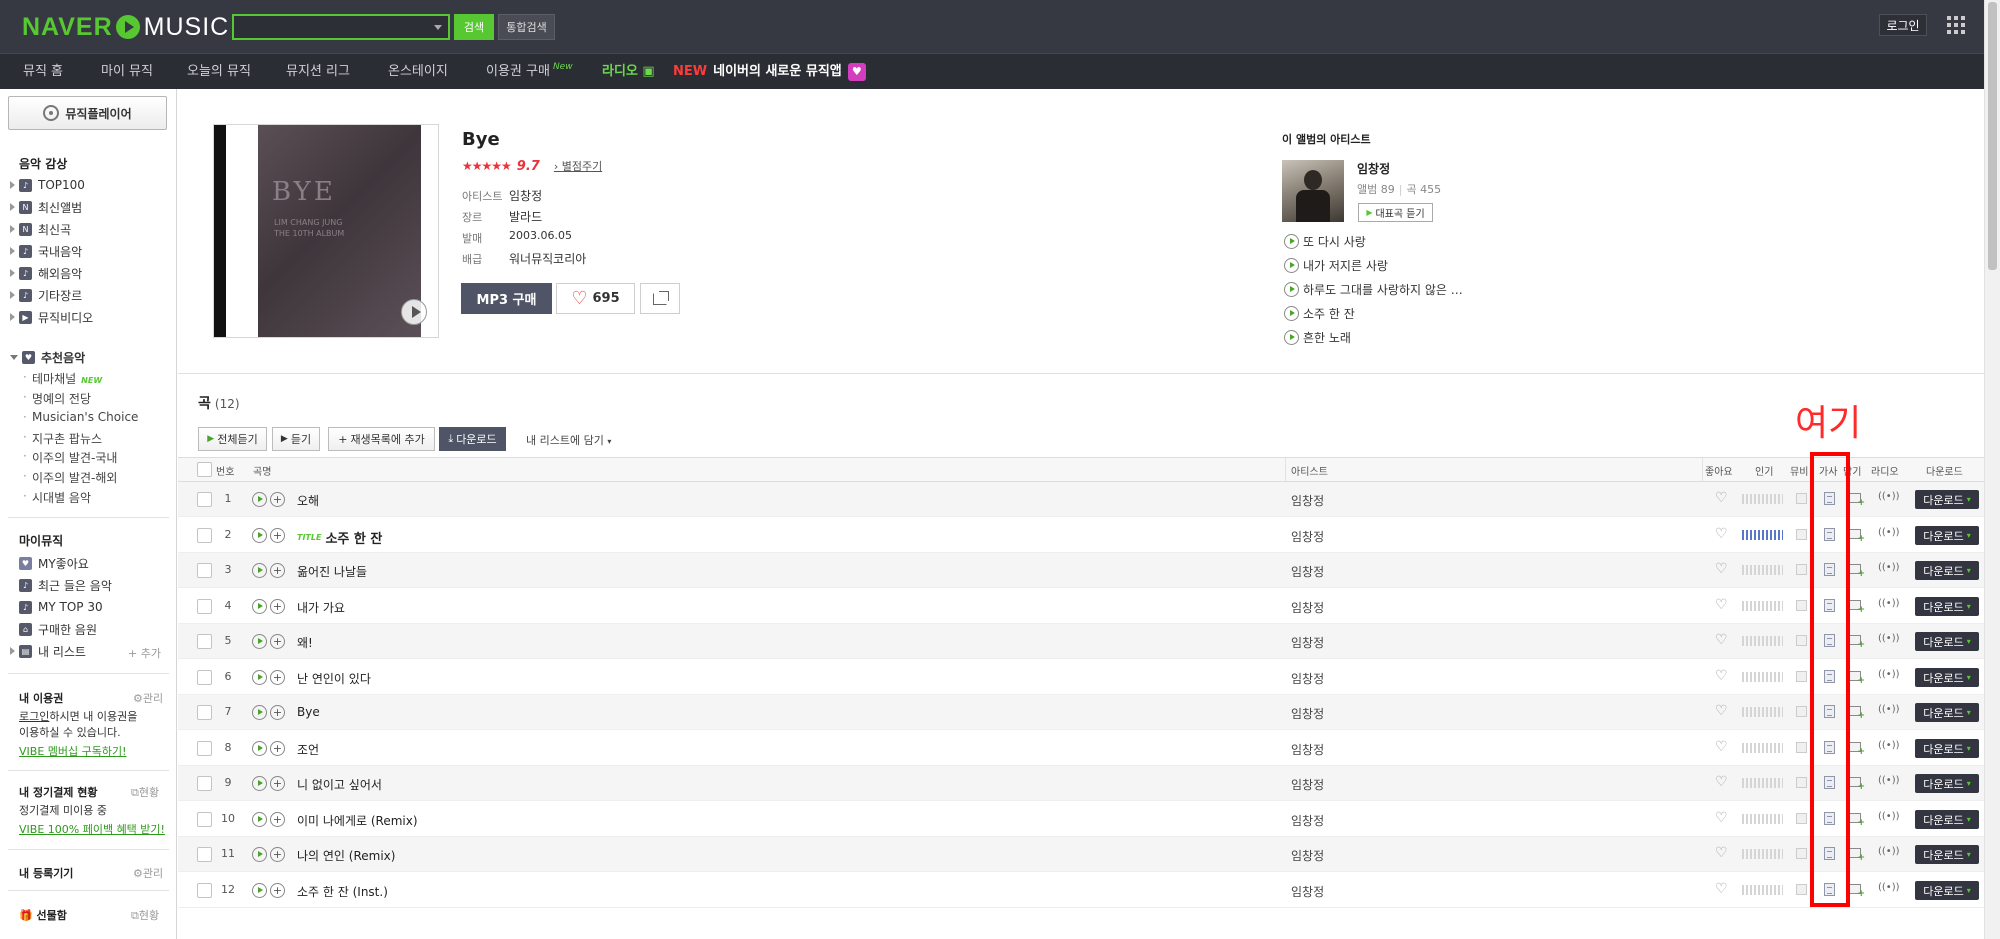 This screenshot has height=939, width=2000. Describe the element at coordinates (305, 642) in the screenshot. I see `track-title: 왜!` at that location.